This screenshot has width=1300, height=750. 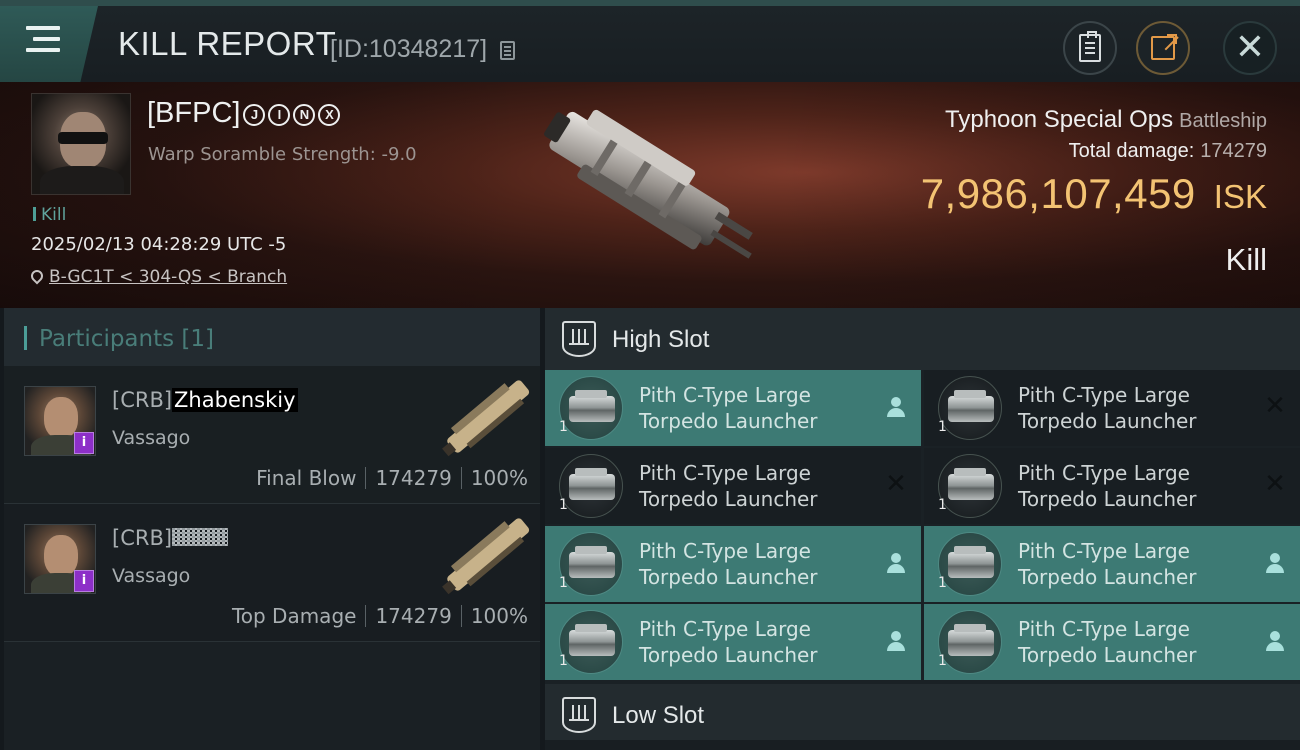 I want to click on kill-result: Kill, so click(x=1246, y=259).